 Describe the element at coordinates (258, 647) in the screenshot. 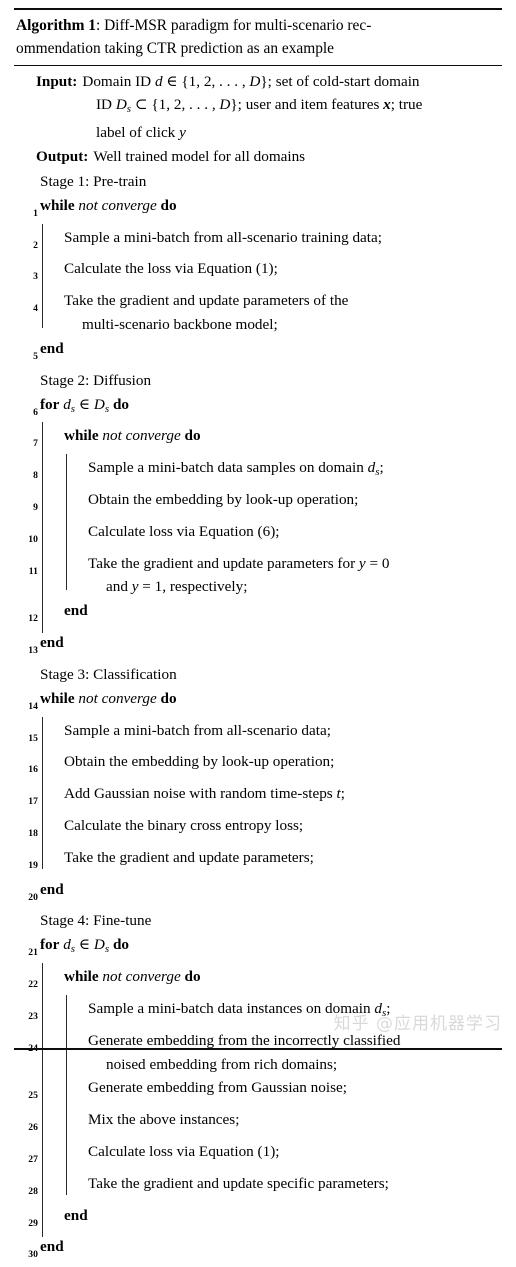

I see `code-line-13: 13 end` at that location.